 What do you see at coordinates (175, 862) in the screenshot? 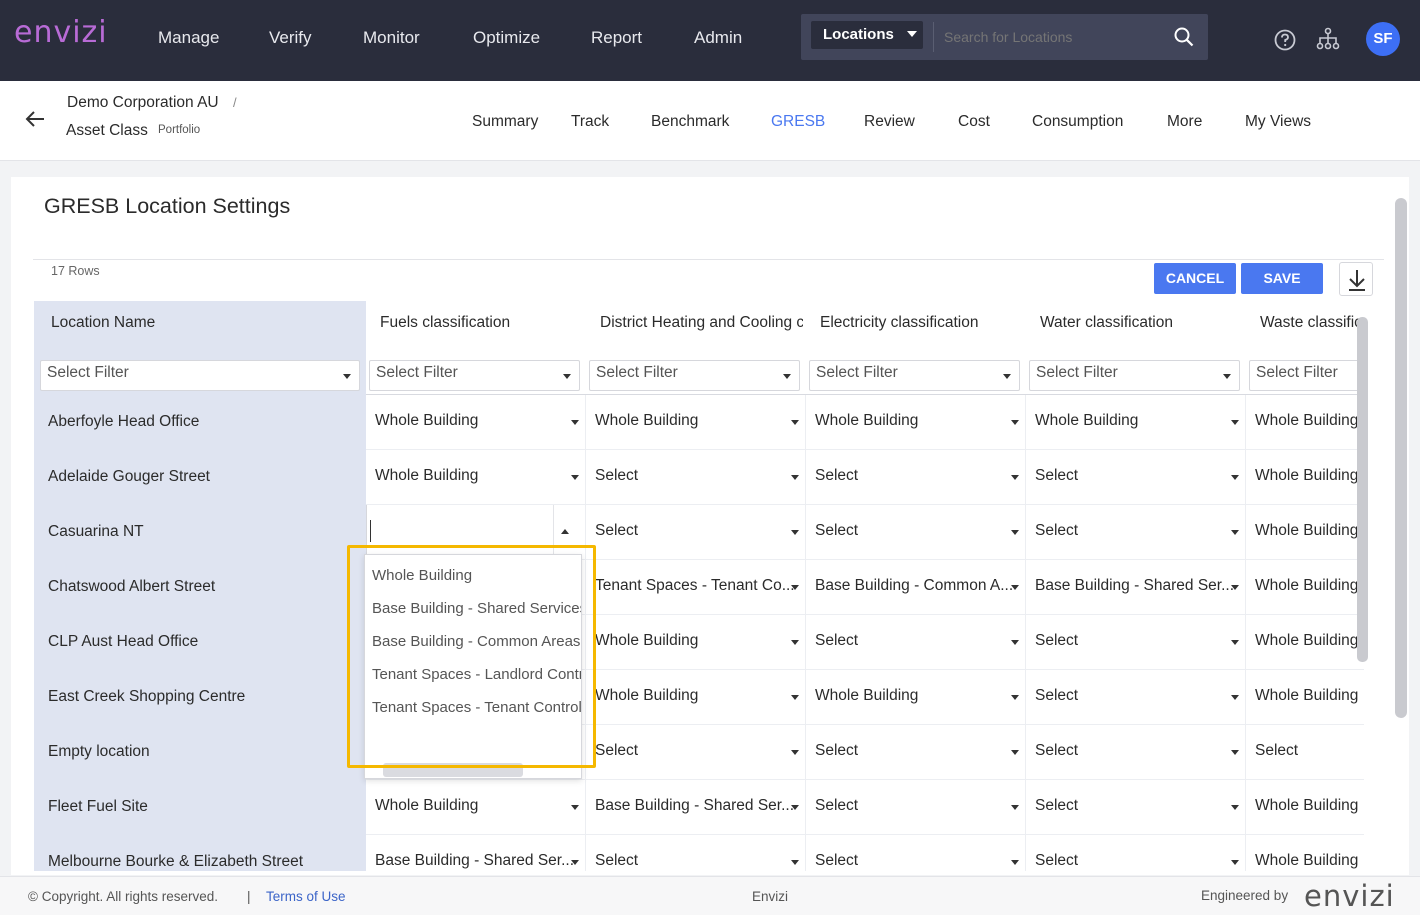
I see `location-name-cell: Melbourne Bourke & Elizabeth Street` at bounding box center [175, 862].